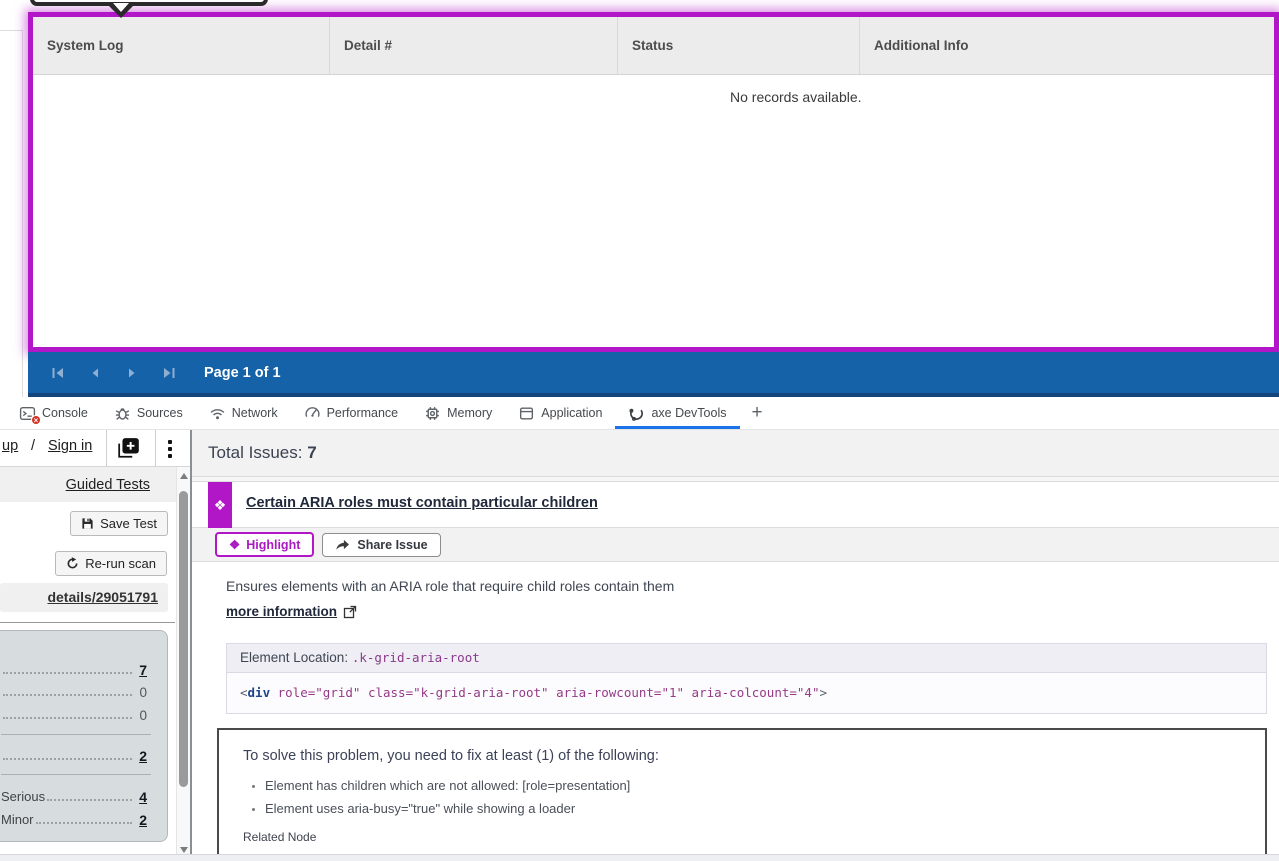 The image size is (1279, 861). I want to click on tab-performance: Performance, so click(351, 413).